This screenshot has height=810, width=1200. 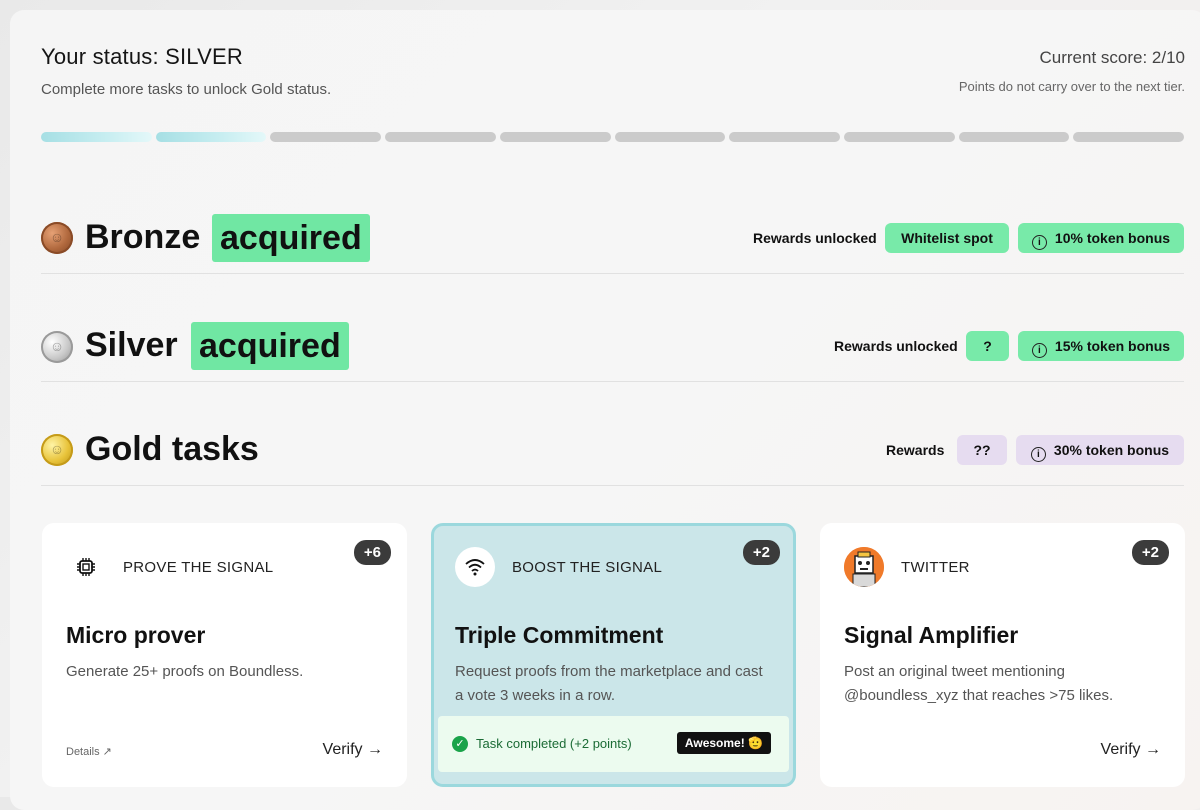 What do you see at coordinates (86, 567) in the screenshot?
I see `chip-icon` at bounding box center [86, 567].